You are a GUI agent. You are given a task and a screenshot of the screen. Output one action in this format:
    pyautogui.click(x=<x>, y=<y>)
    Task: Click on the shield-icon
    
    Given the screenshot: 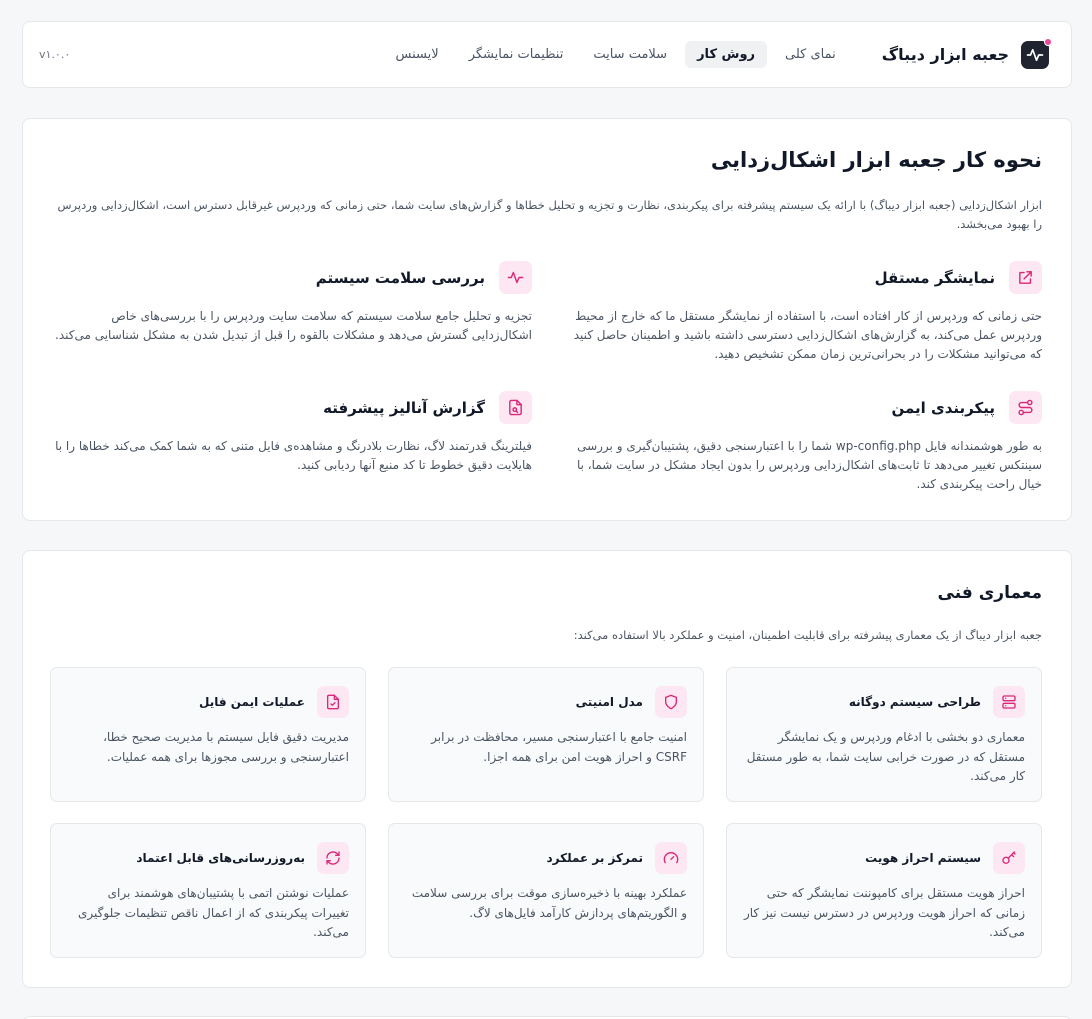 What is the action you would take?
    pyautogui.click(x=671, y=702)
    